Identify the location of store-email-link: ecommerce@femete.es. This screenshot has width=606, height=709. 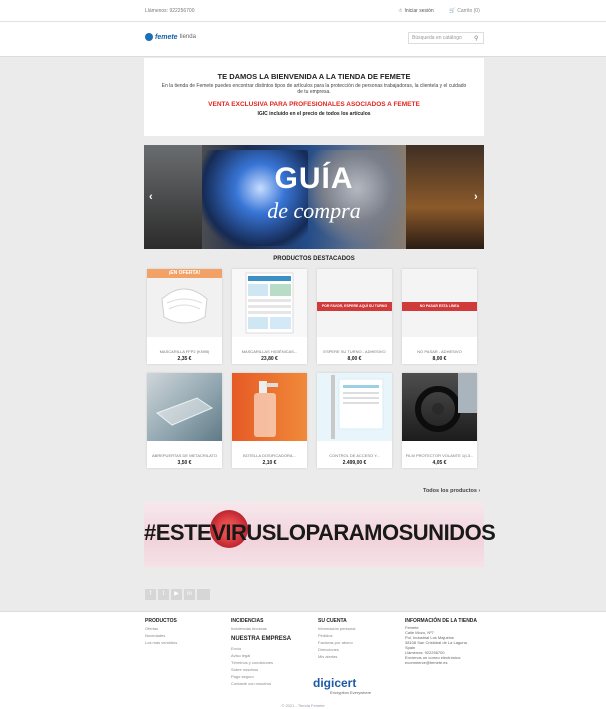
(426, 662).